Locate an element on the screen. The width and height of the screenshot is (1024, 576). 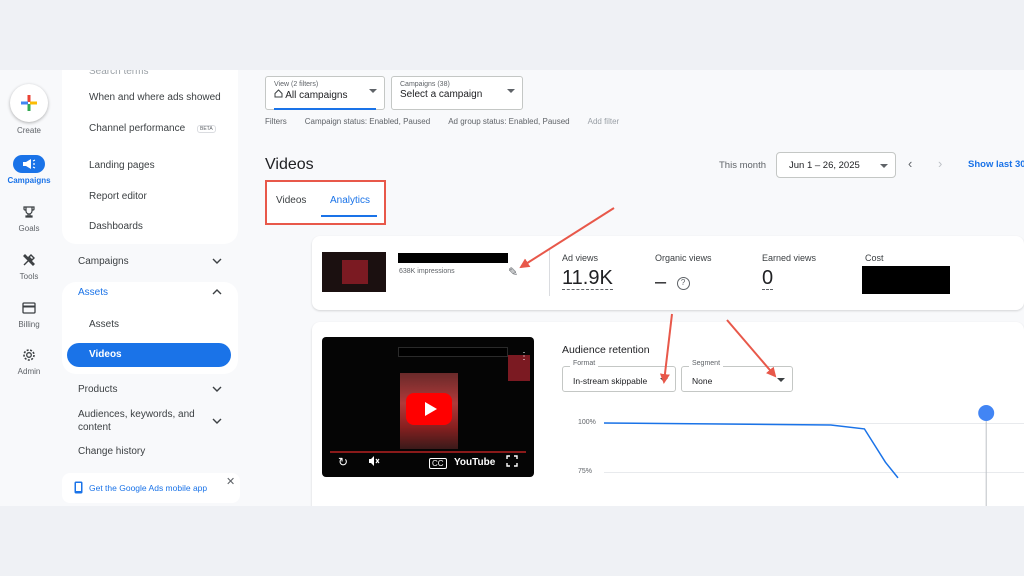
redacted-video-title is located at coordinates (453, 258).